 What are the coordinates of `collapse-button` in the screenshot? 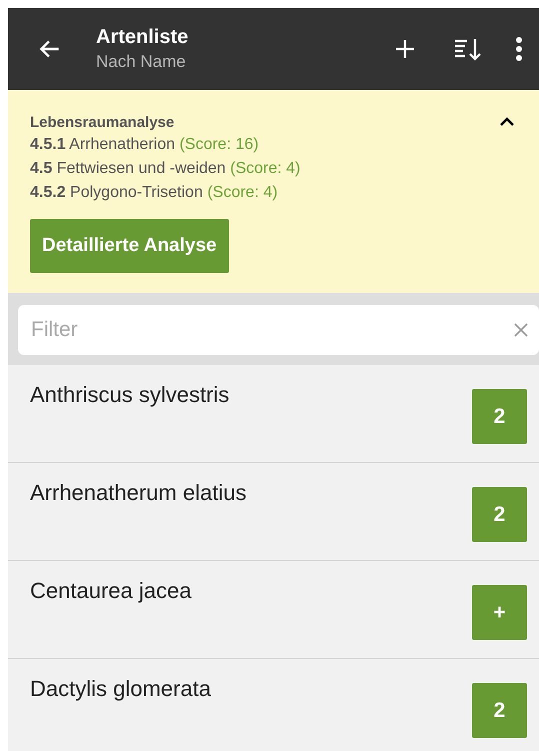 It's located at (507, 121).